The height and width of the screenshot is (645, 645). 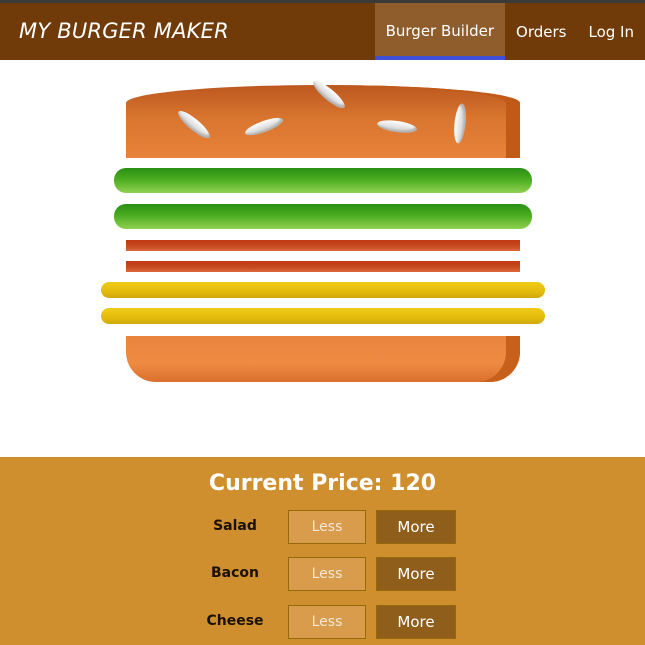 What do you see at coordinates (323, 359) in the screenshot?
I see `burger-bread-bottom` at bounding box center [323, 359].